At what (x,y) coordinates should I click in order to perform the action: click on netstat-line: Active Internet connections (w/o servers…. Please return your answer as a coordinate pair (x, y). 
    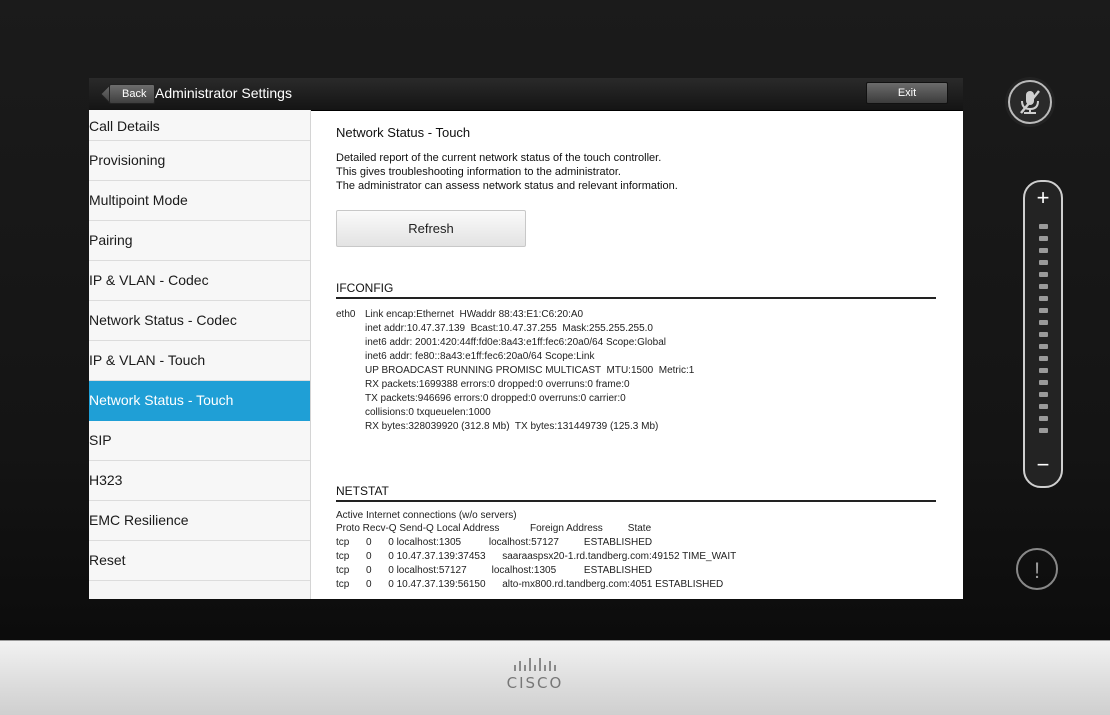
    Looking at the image, I should click on (426, 515).